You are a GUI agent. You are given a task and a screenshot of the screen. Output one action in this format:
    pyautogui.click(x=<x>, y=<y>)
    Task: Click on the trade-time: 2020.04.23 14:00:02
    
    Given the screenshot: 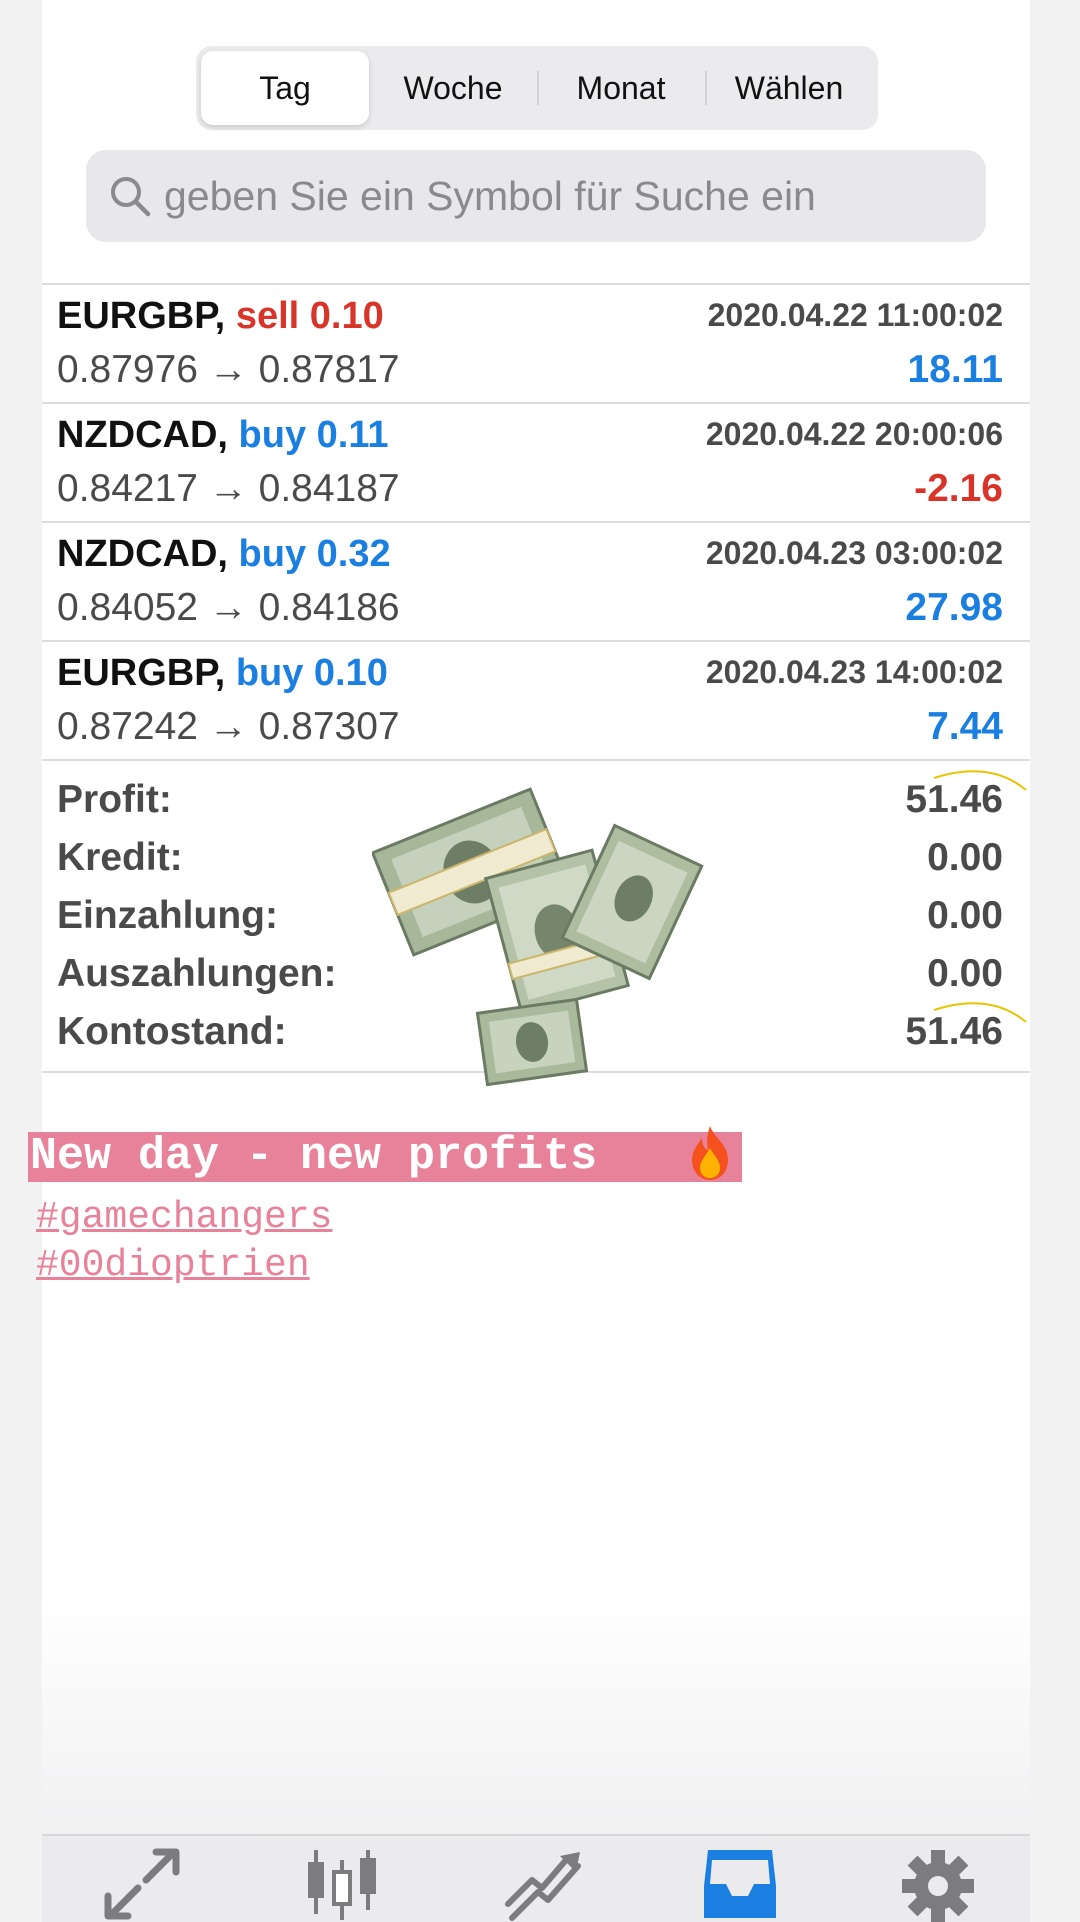 What is the action you would take?
    pyautogui.click(x=854, y=672)
    